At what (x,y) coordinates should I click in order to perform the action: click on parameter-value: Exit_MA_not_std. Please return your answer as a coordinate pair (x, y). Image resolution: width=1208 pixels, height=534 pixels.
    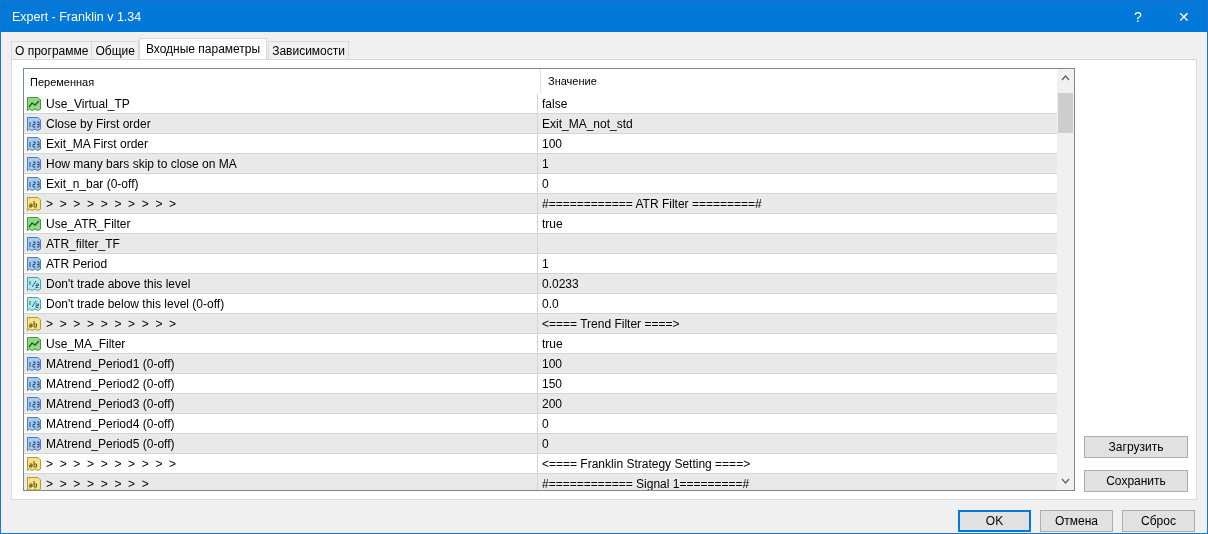
    Looking at the image, I should click on (587, 123).